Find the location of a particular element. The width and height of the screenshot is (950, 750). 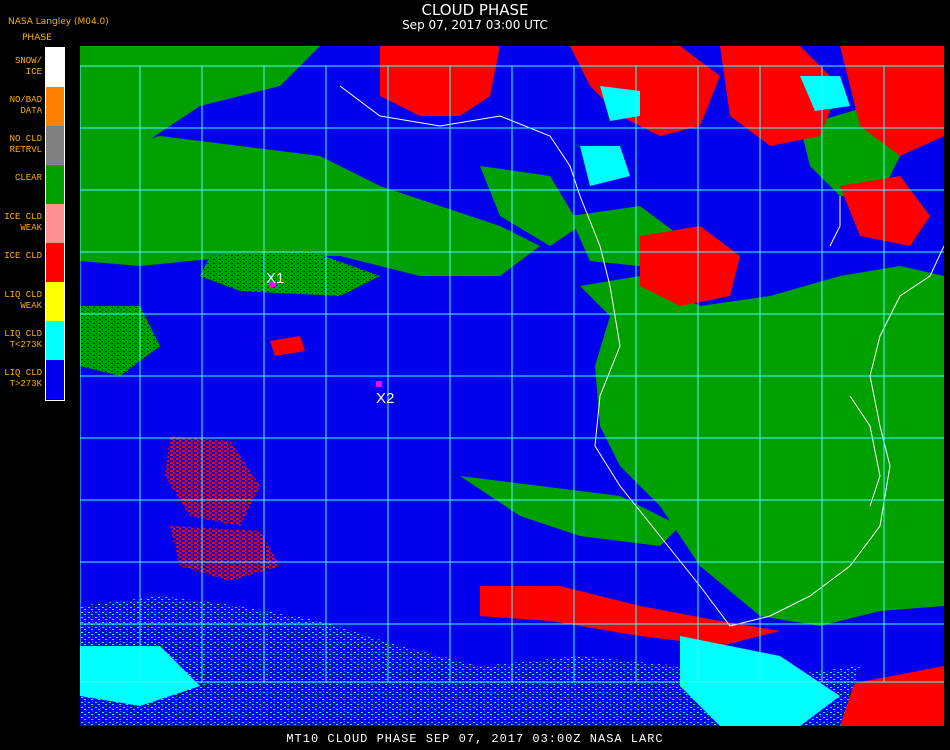

legend-label-line2: RETRVL is located at coordinates (25, 150).